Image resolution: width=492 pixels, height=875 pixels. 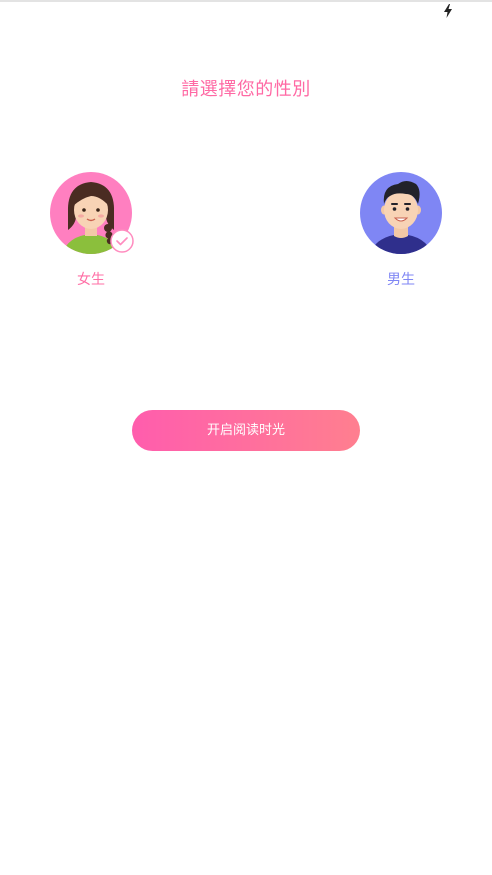 I want to click on status-bar-divider, so click(x=246, y=1).